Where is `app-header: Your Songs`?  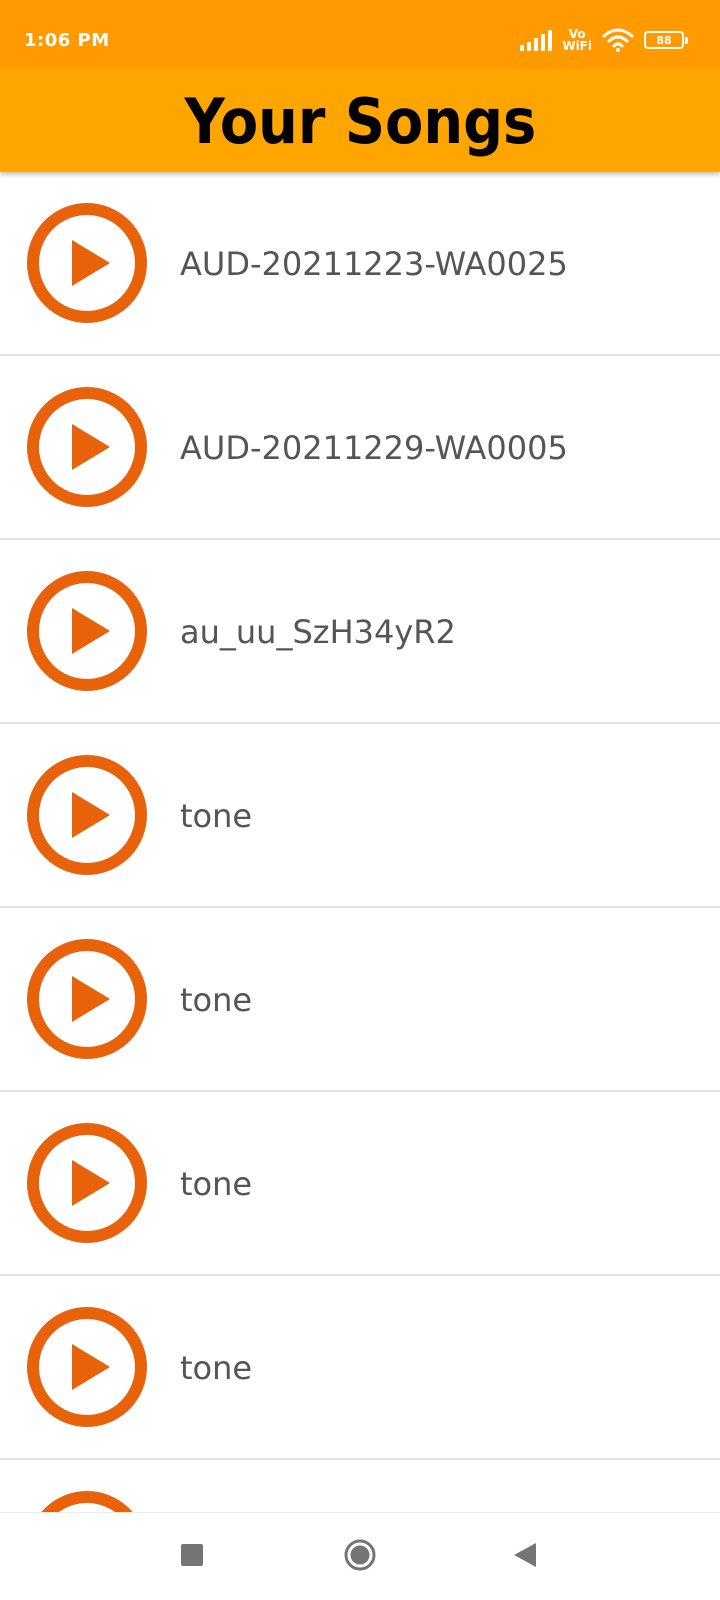 app-header: Your Songs is located at coordinates (360, 120).